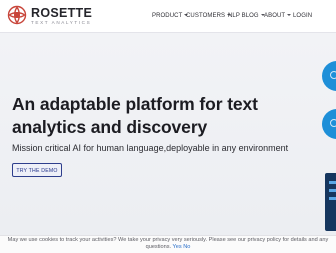  Describe the element at coordinates (289, 15) in the screenshot. I see `chevron-down-icon` at that location.